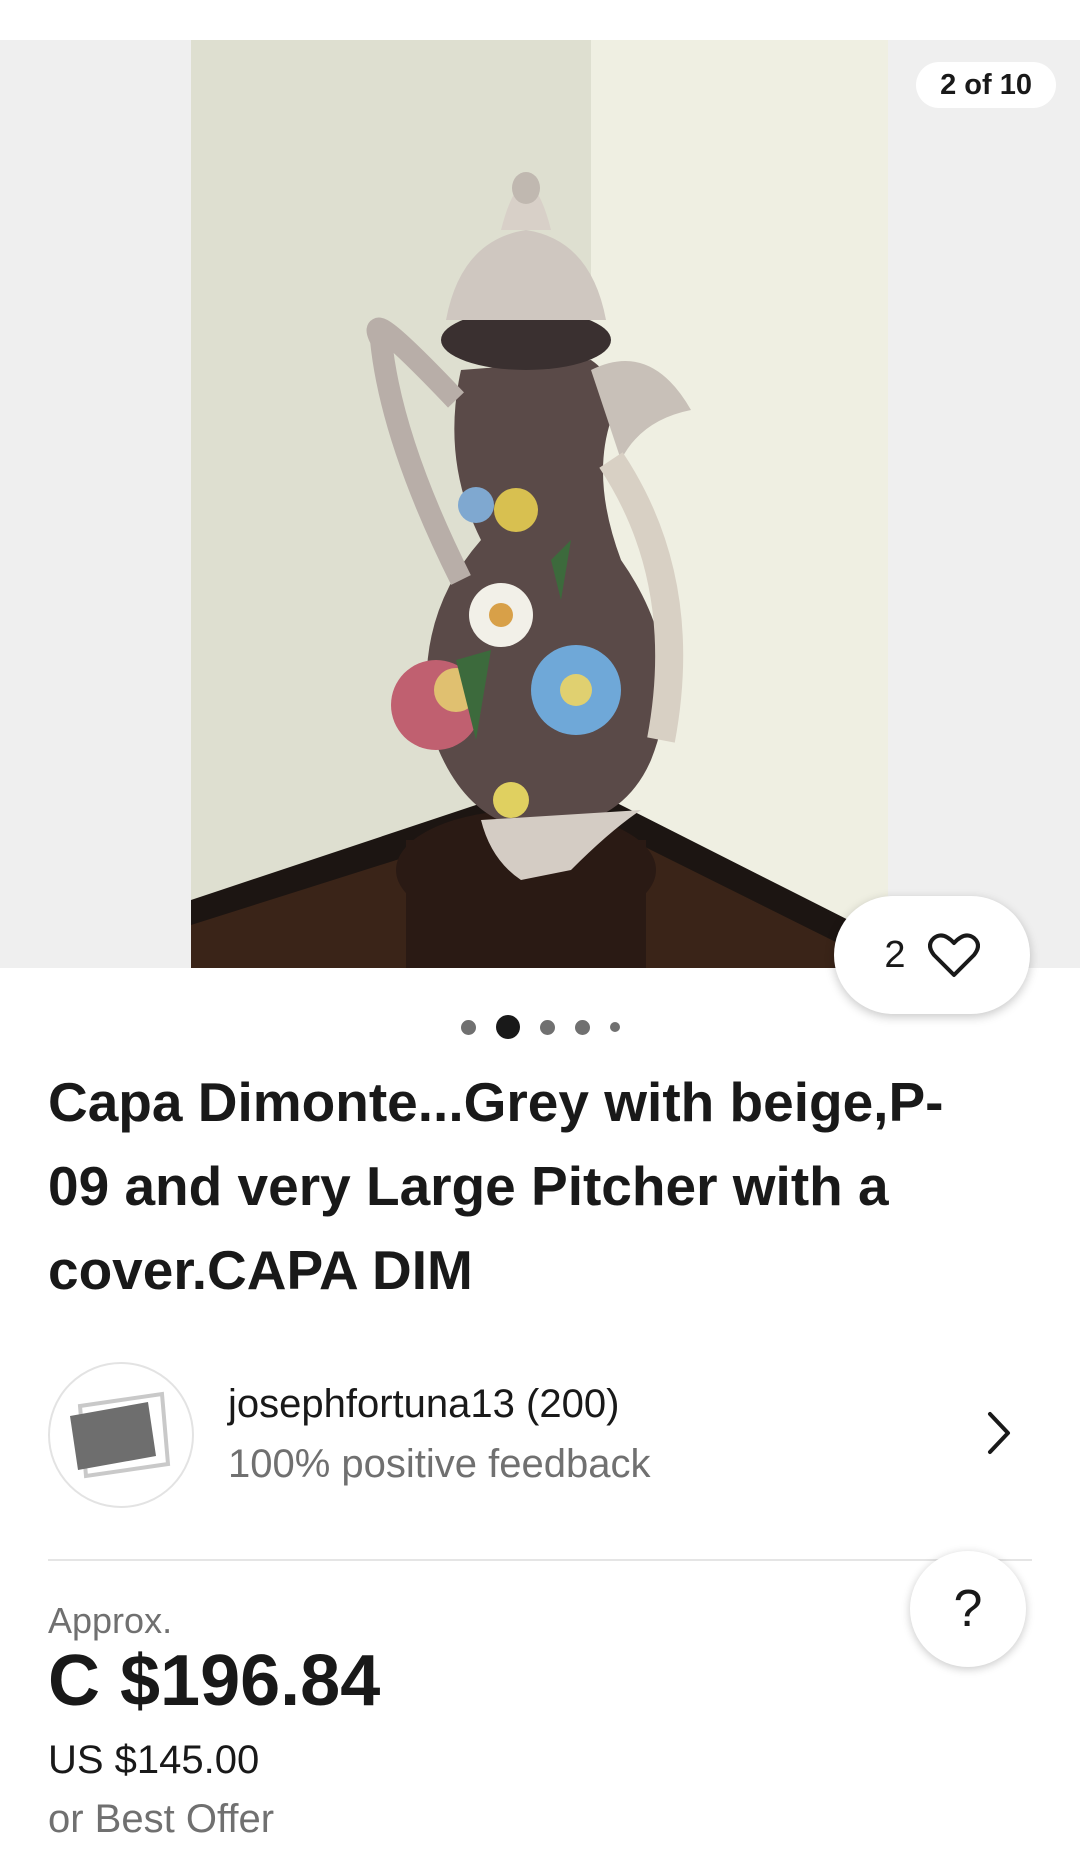 This screenshot has width=1080, height=1861. I want to click on avatar, so click(121, 1435).